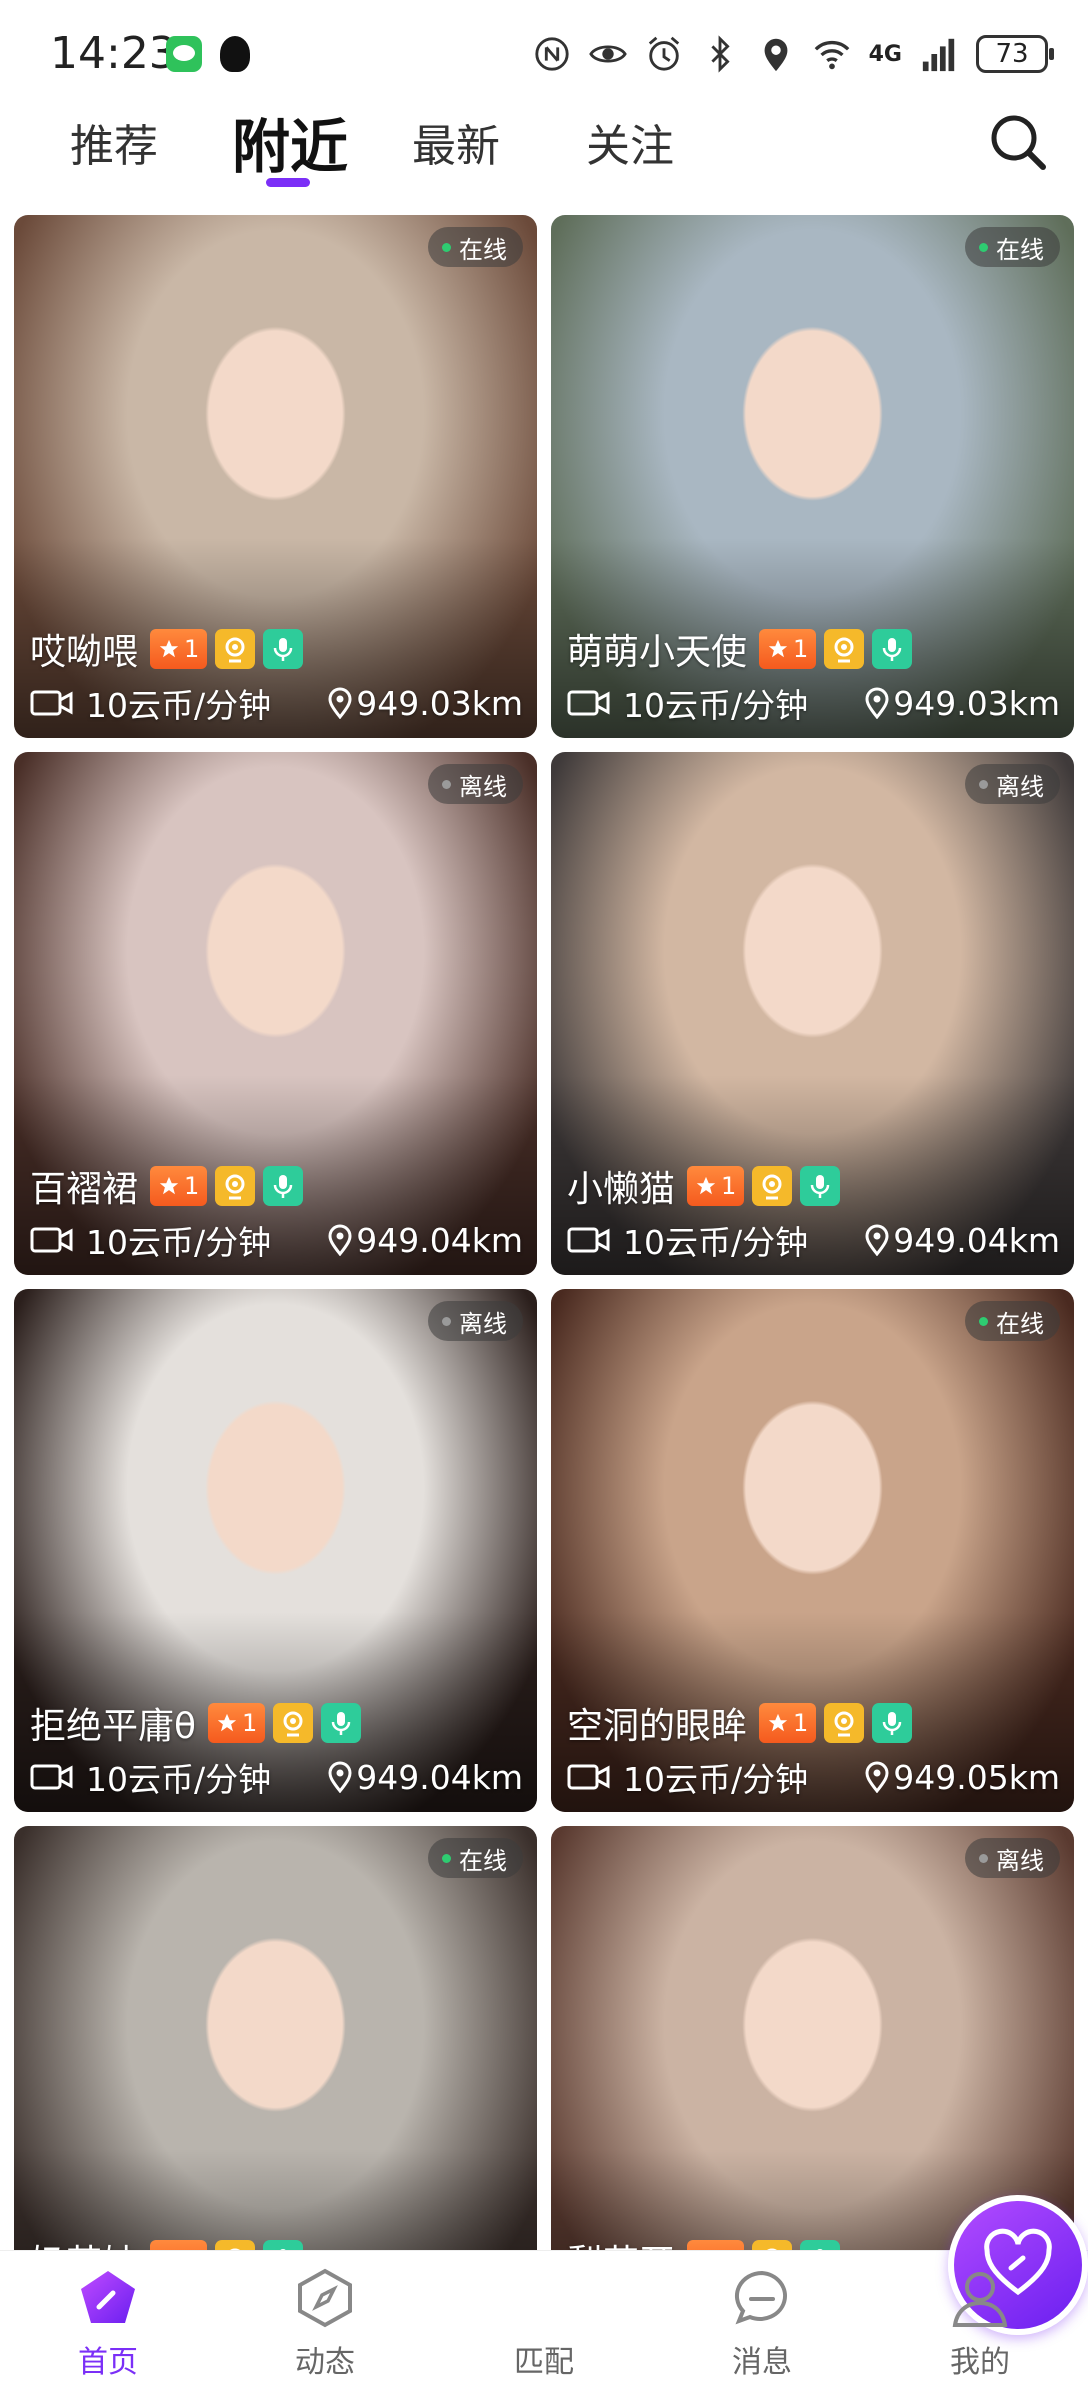 Image resolution: width=1088 pixels, height=2400 pixels. What do you see at coordinates (184, 54) in the screenshot?
I see `wechat-icon` at bounding box center [184, 54].